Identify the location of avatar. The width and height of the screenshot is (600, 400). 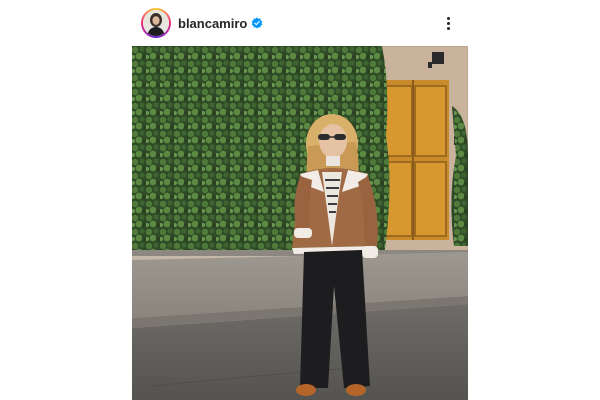
(156, 23).